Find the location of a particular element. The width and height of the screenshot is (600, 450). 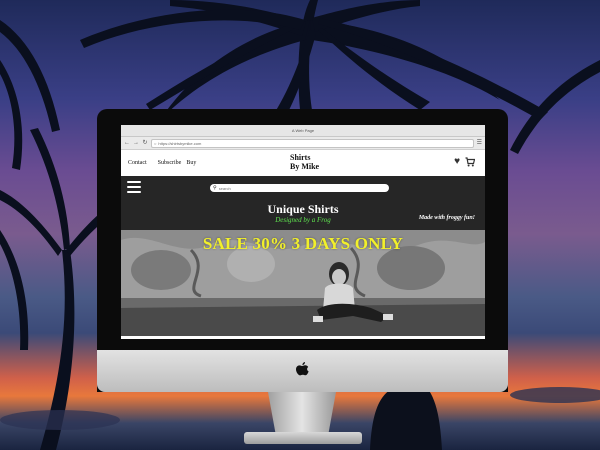

browser-menu-hamburger-icon: ☰ is located at coordinates (479, 143).